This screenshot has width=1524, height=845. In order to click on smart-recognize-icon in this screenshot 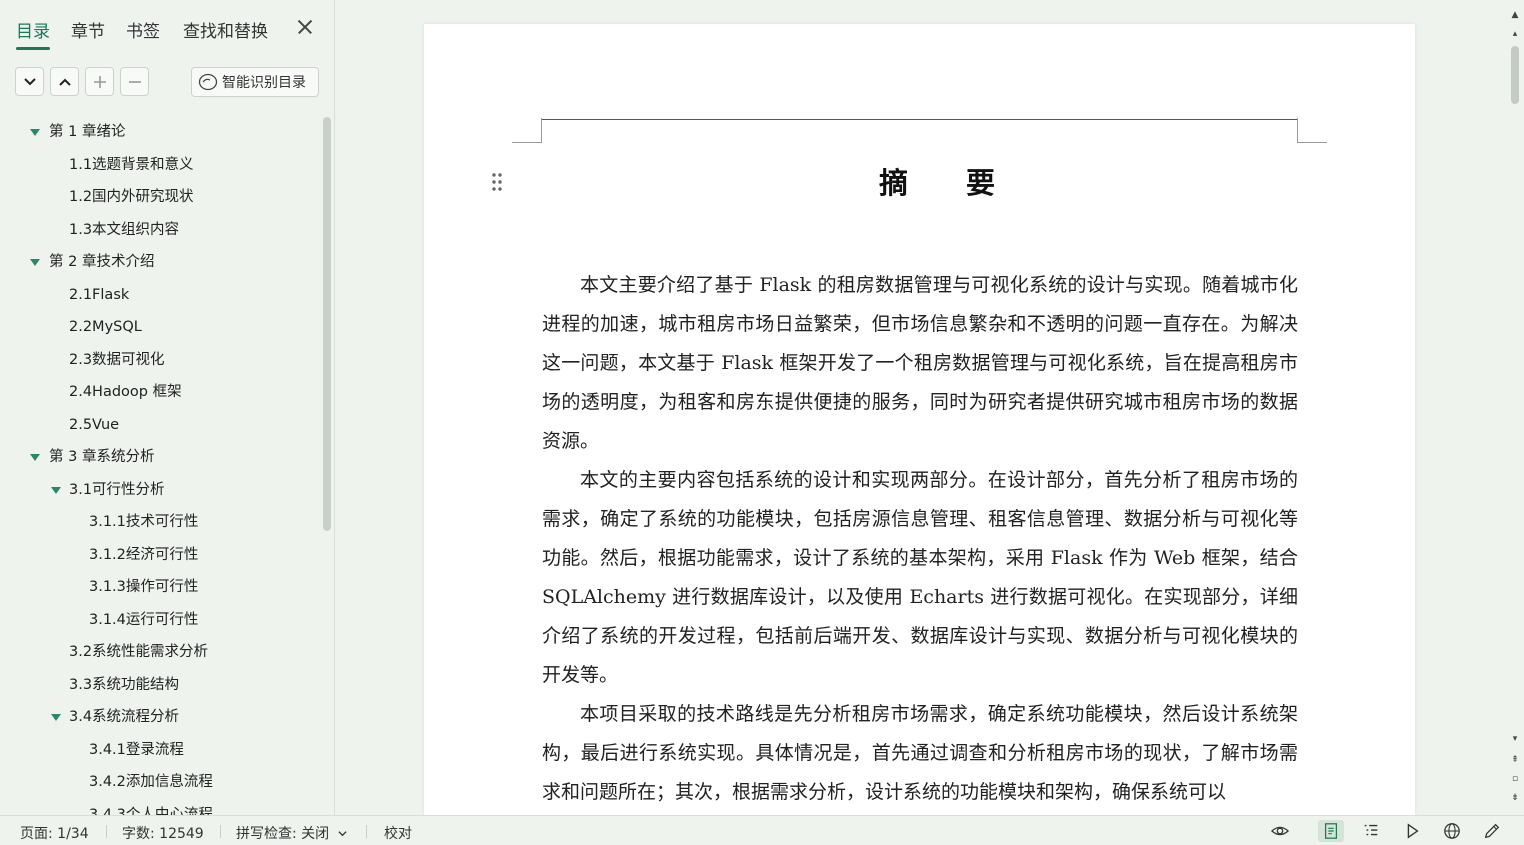, I will do `click(208, 82)`.